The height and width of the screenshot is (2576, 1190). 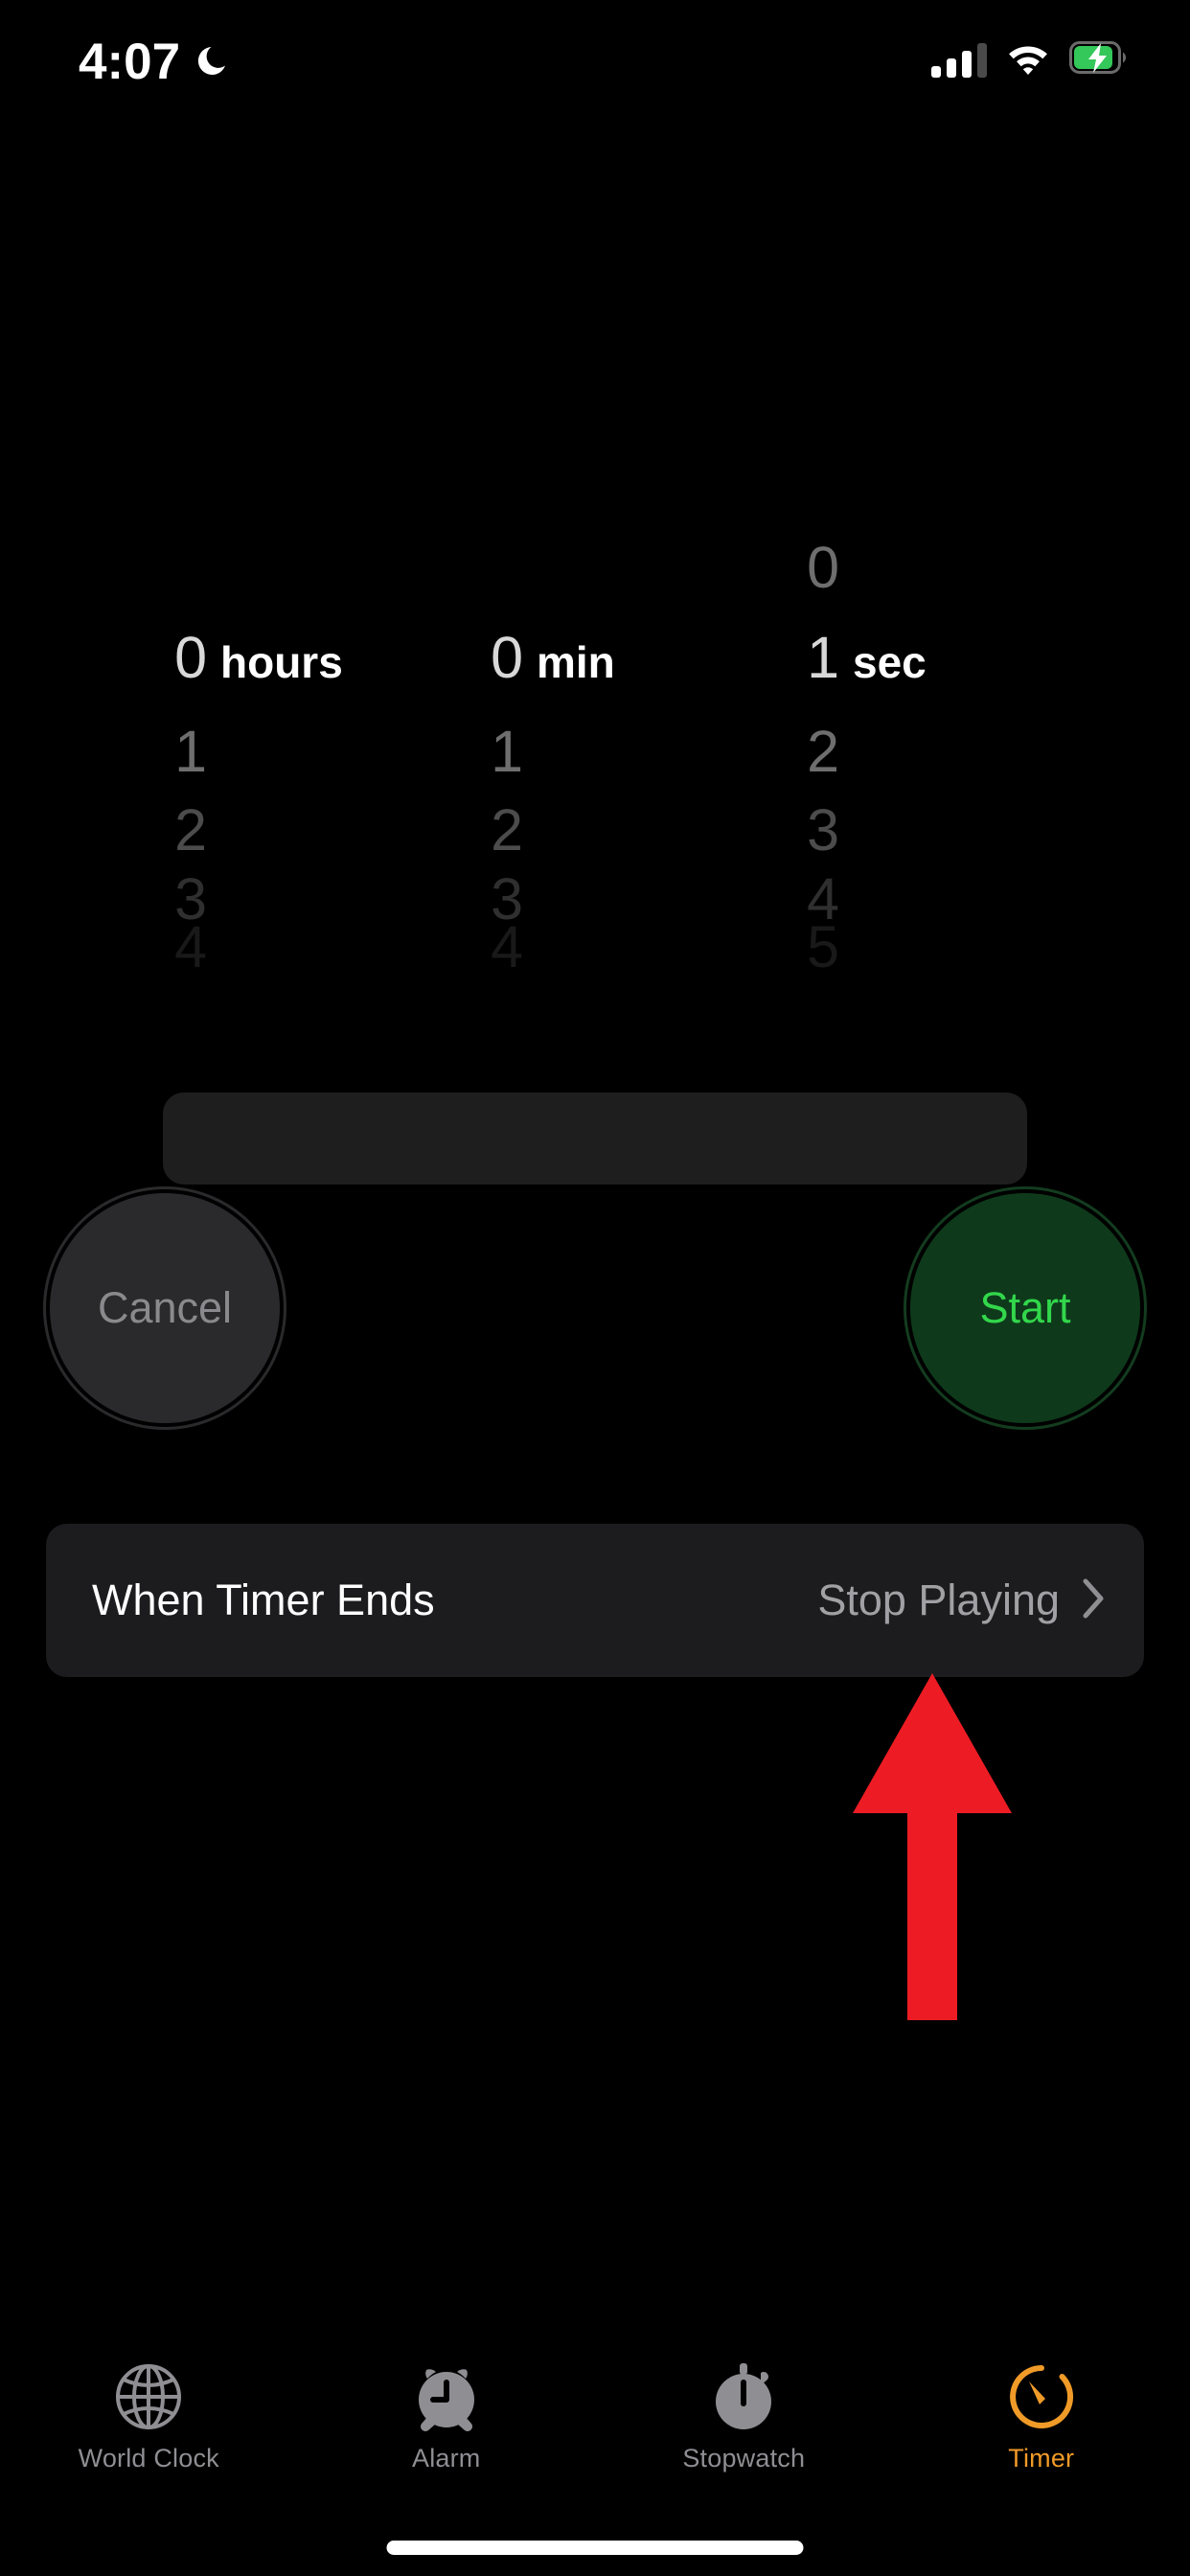 I want to click on wifi-icon, so click(x=1028, y=60).